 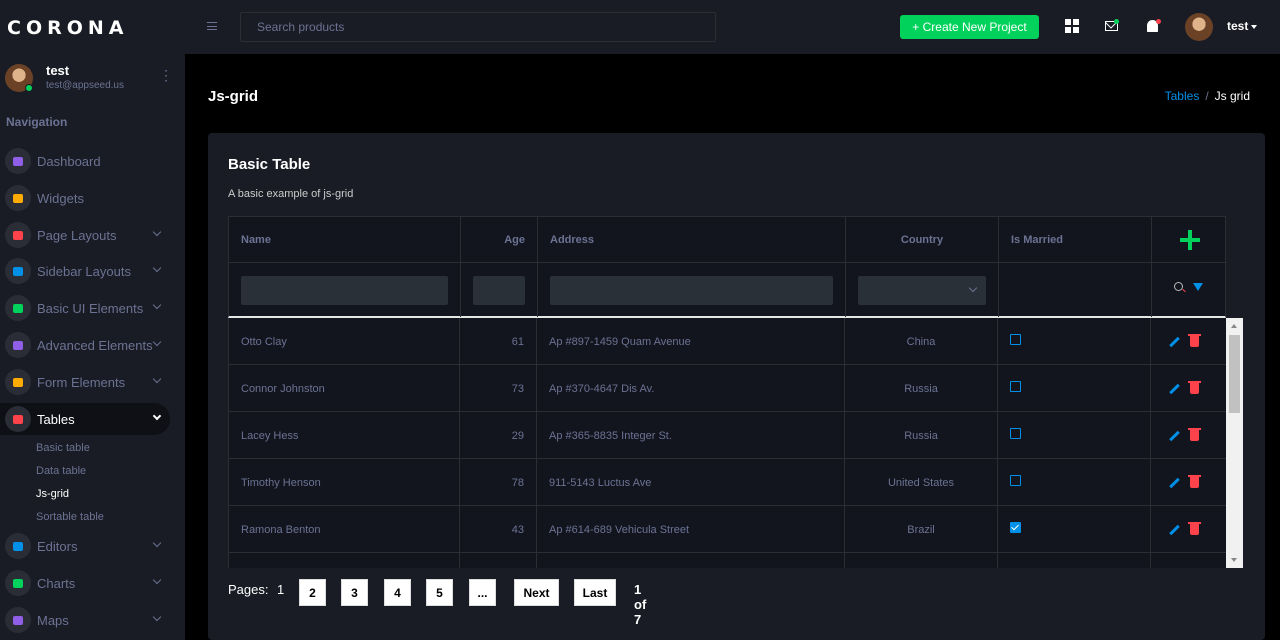 I want to click on scroll-thumb, so click(x=1234, y=374).